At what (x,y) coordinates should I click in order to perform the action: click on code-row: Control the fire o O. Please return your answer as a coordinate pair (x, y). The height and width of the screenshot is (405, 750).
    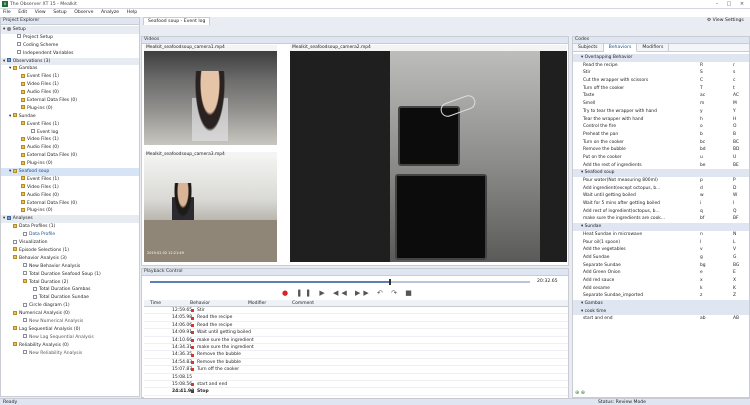
    Looking at the image, I should click on (661, 127).